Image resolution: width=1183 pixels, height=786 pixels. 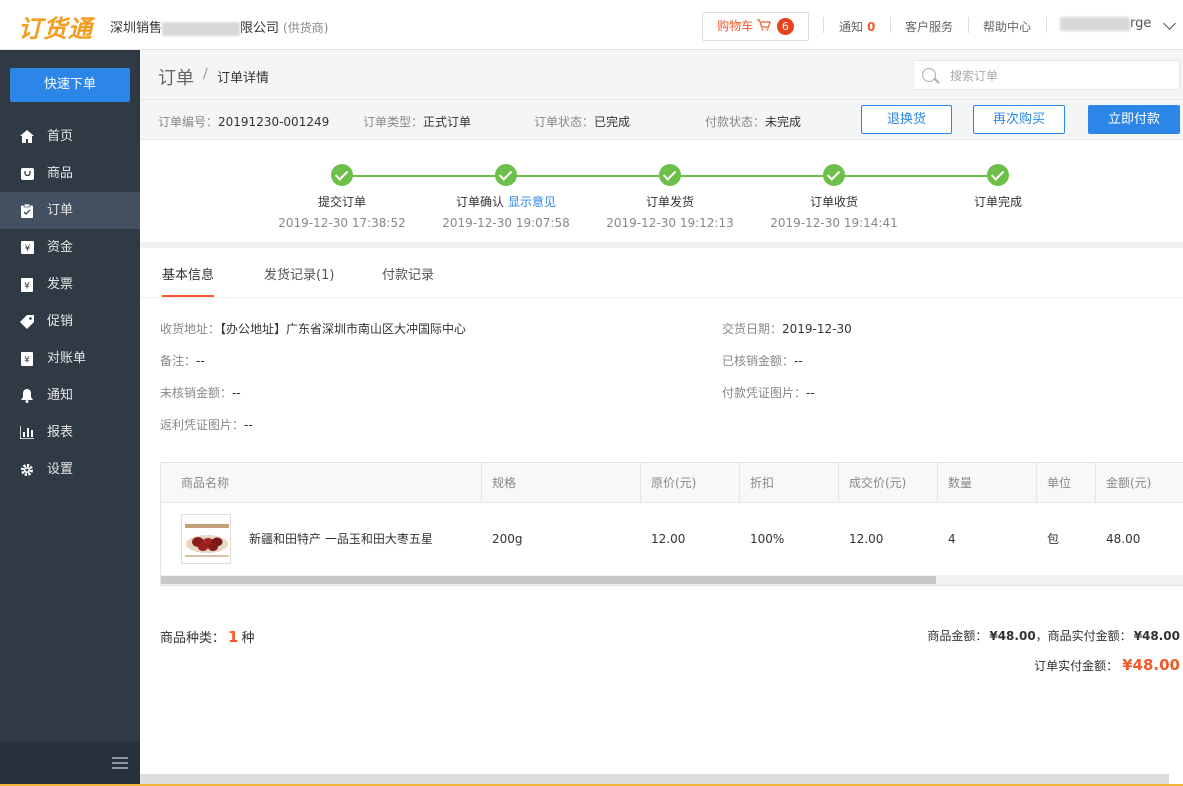 What do you see at coordinates (548, 580) in the screenshot?
I see `scrollbar-thumb` at bounding box center [548, 580].